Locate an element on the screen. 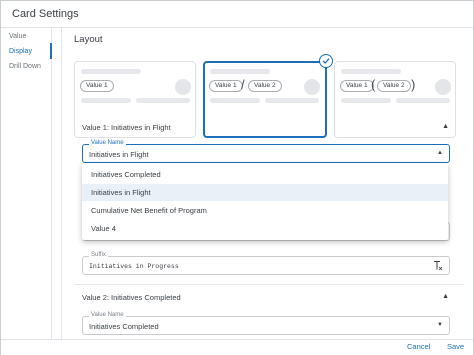 The width and height of the screenshot is (474, 355). field-value: Initiatives Completed is located at coordinates (124, 326).